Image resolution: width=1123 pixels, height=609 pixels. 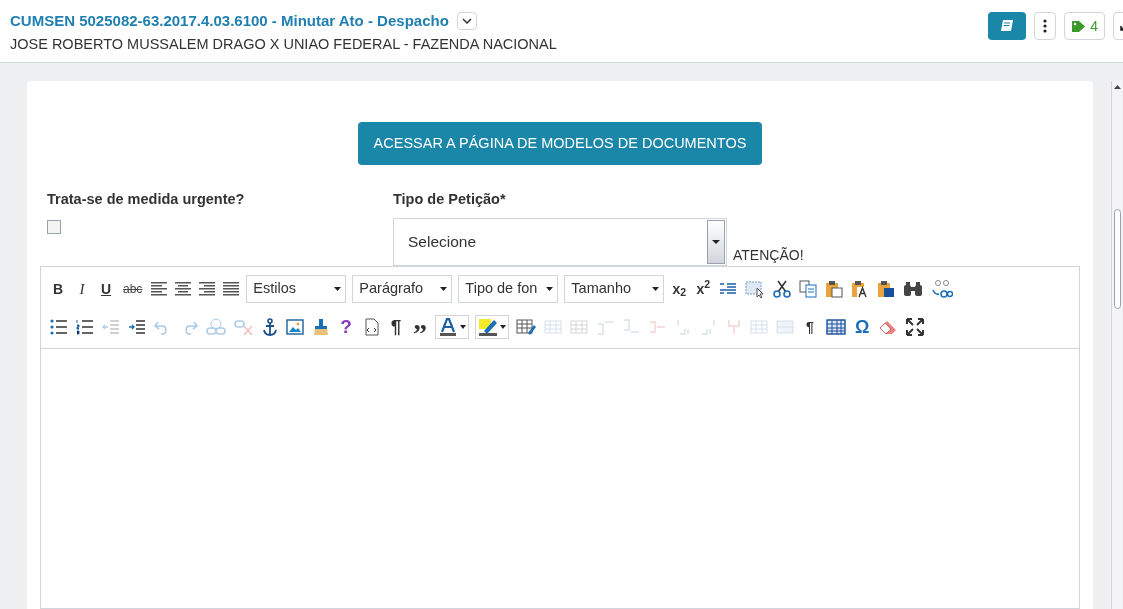 I want to click on align-center-icon, so click(x=183, y=289).